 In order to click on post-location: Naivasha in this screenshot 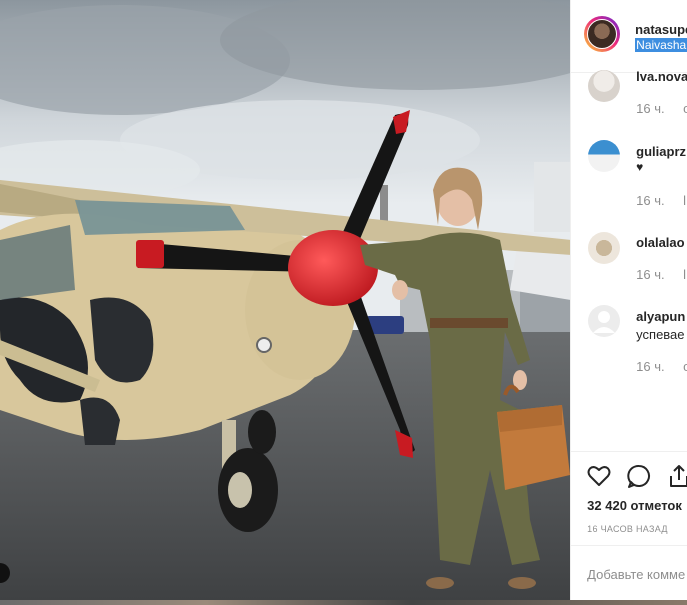, I will do `click(661, 45)`.